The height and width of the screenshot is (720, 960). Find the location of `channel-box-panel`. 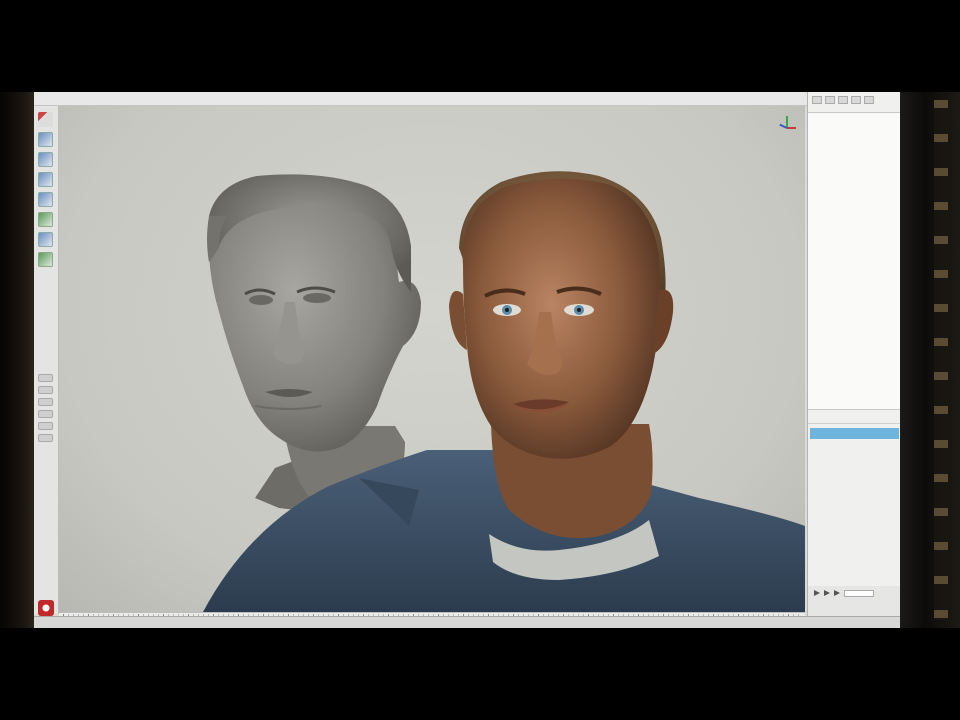

channel-box-panel is located at coordinates (853, 353).